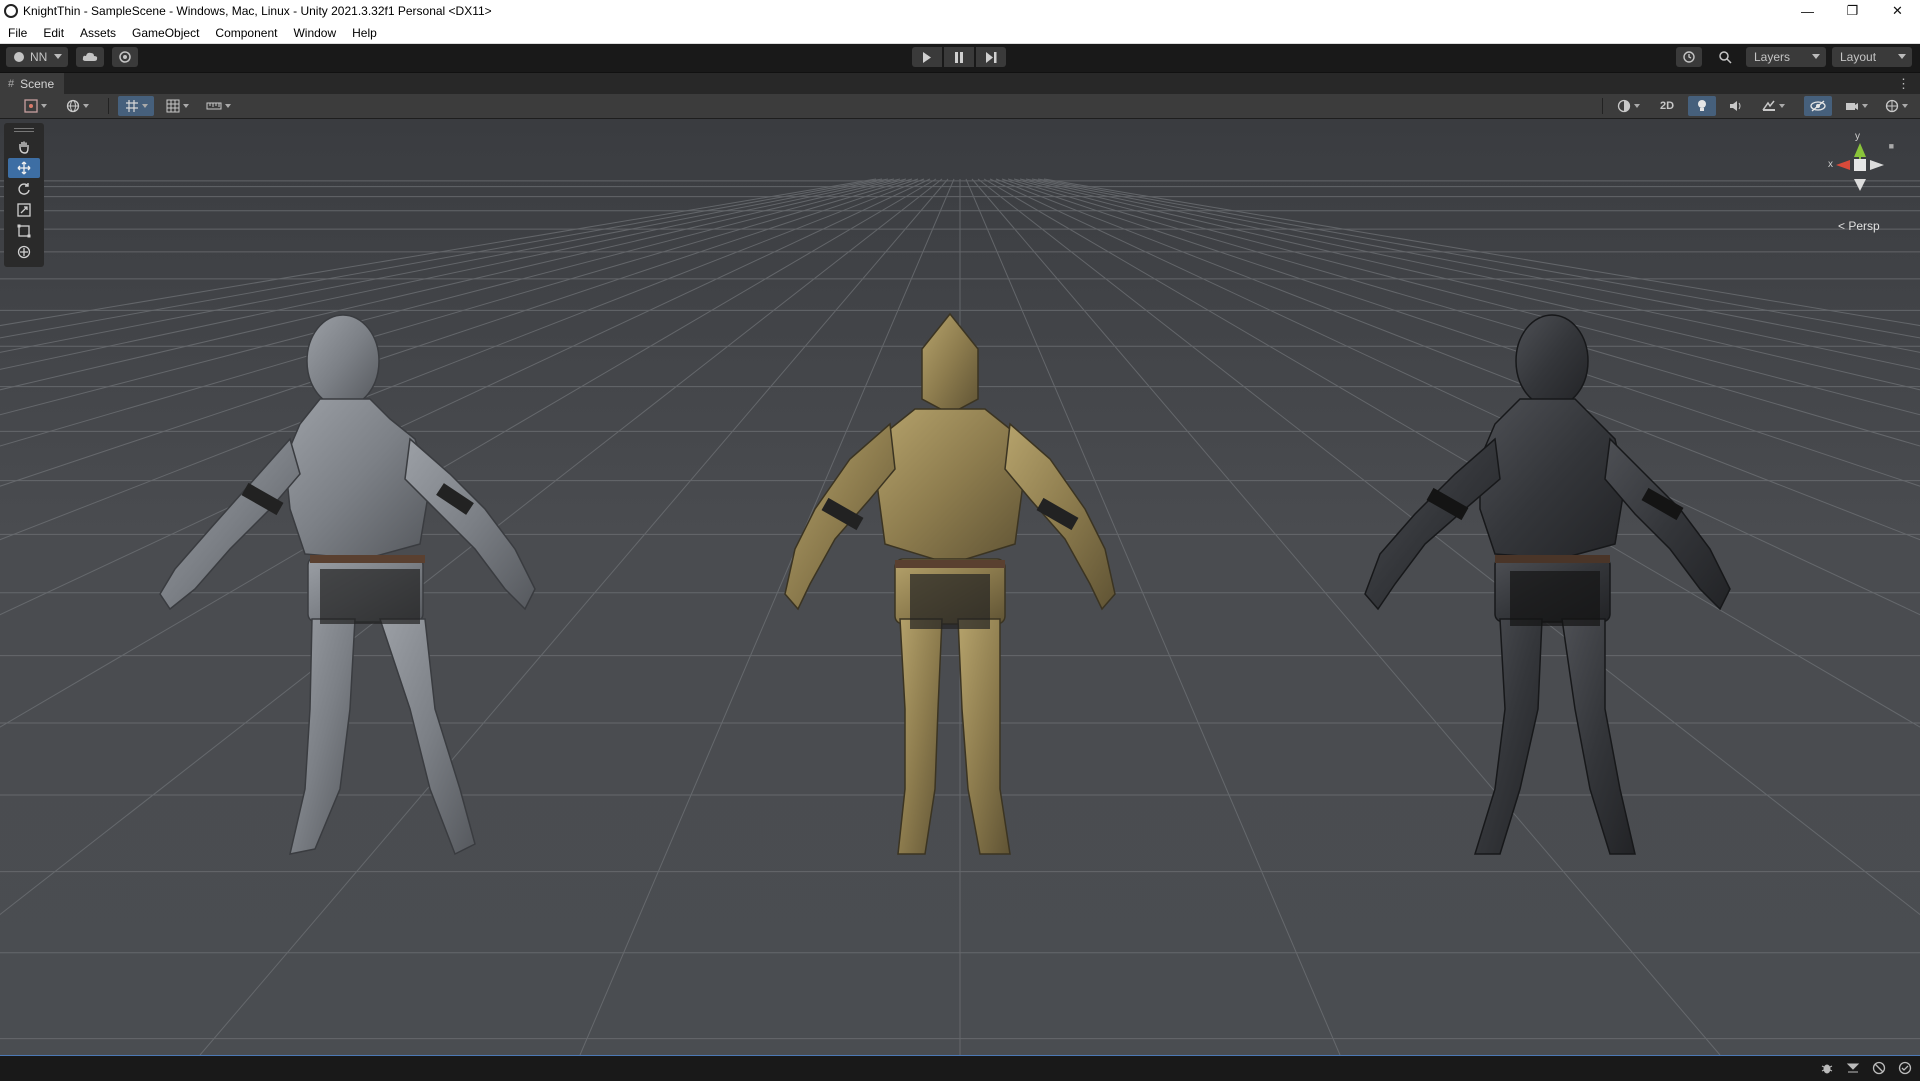 The image size is (1920, 1081). Describe the element at coordinates (960, 106) in the screenshot. I see `scene-view-toolbar: 2D` at that location.